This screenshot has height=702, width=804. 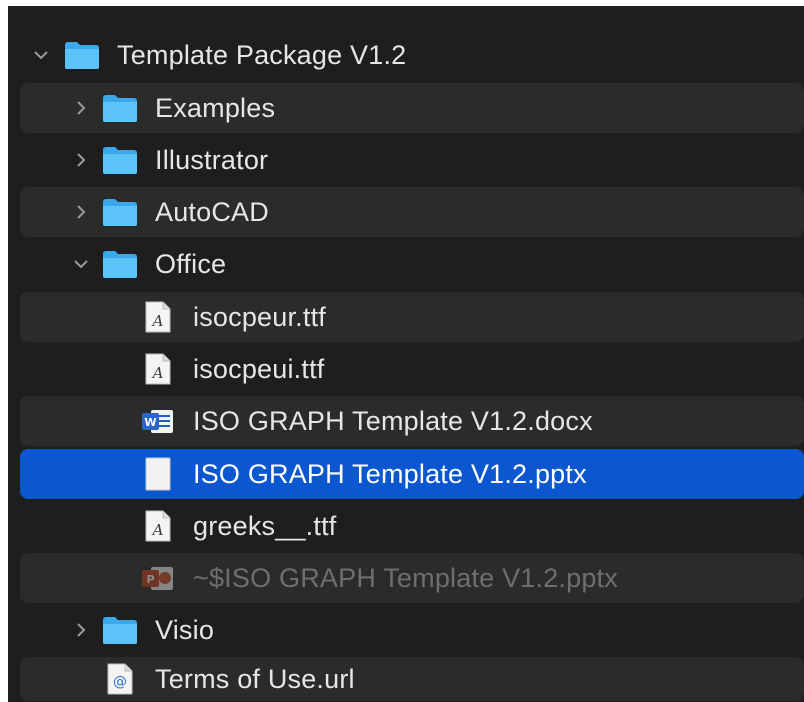 I want to click on tree-row-office: Office, so click(x=412, y=264).